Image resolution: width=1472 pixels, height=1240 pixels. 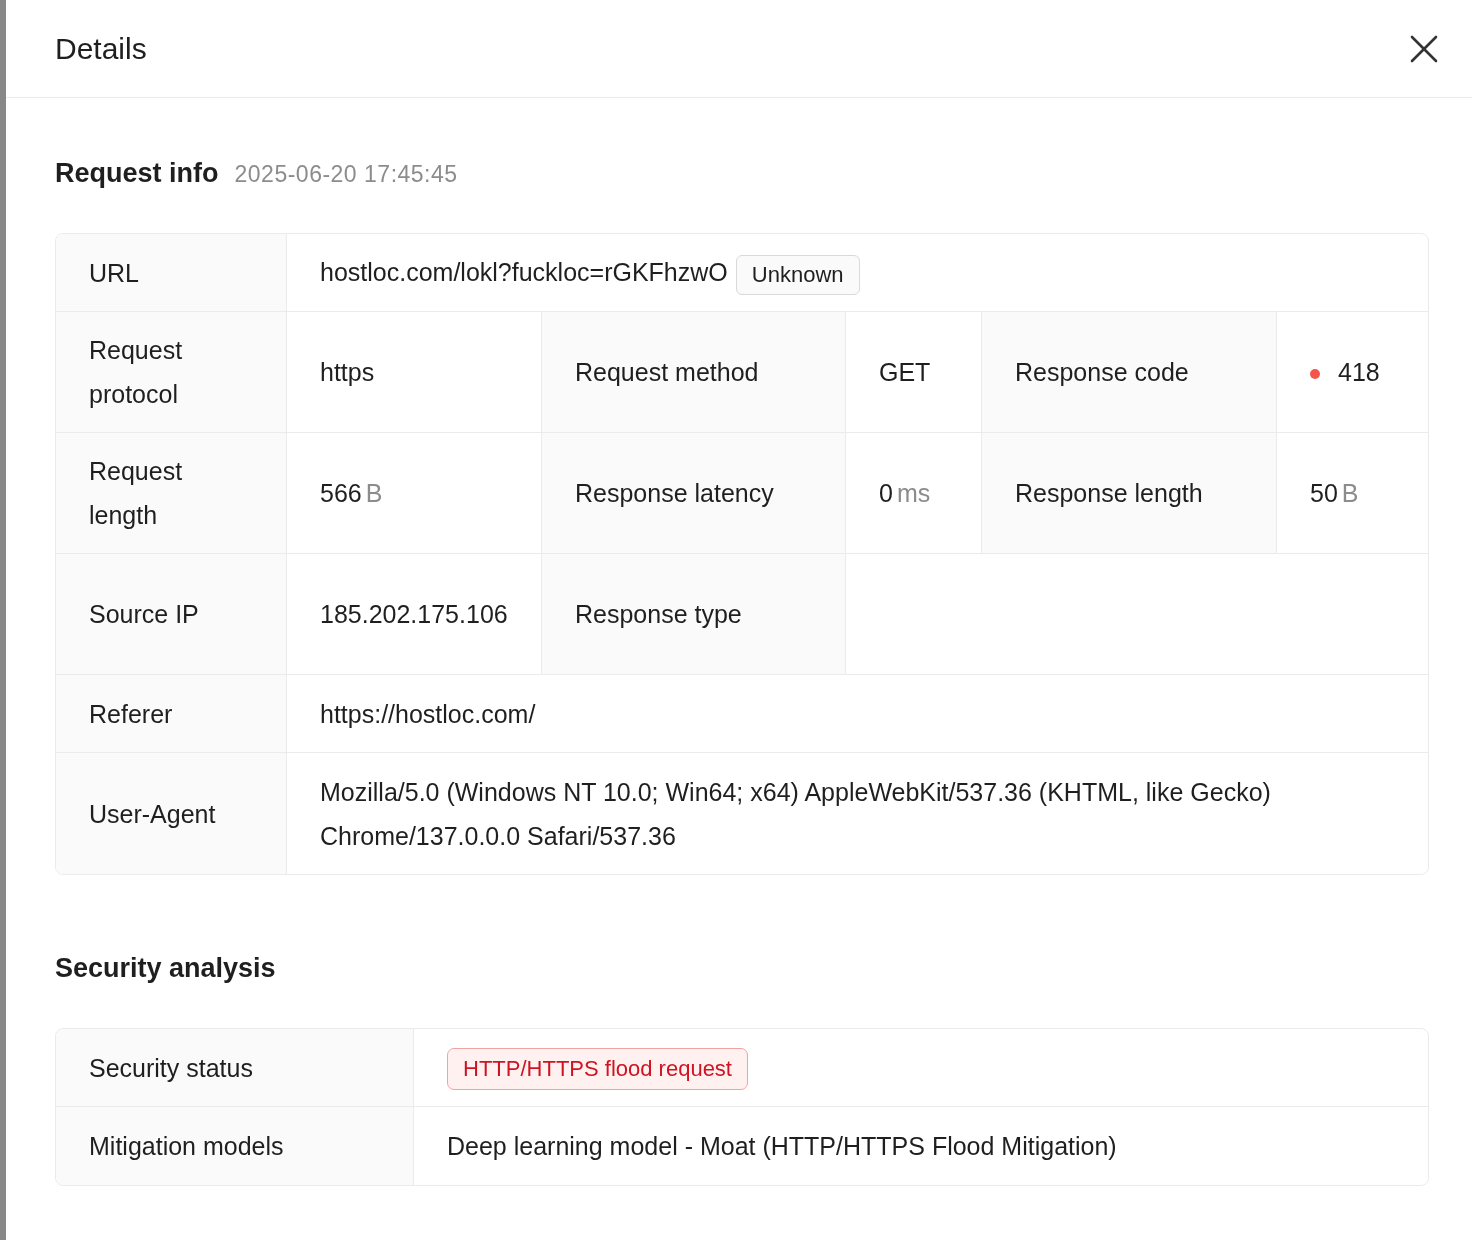 I want to click on field-label: Response type, so click(x=694, y=614).